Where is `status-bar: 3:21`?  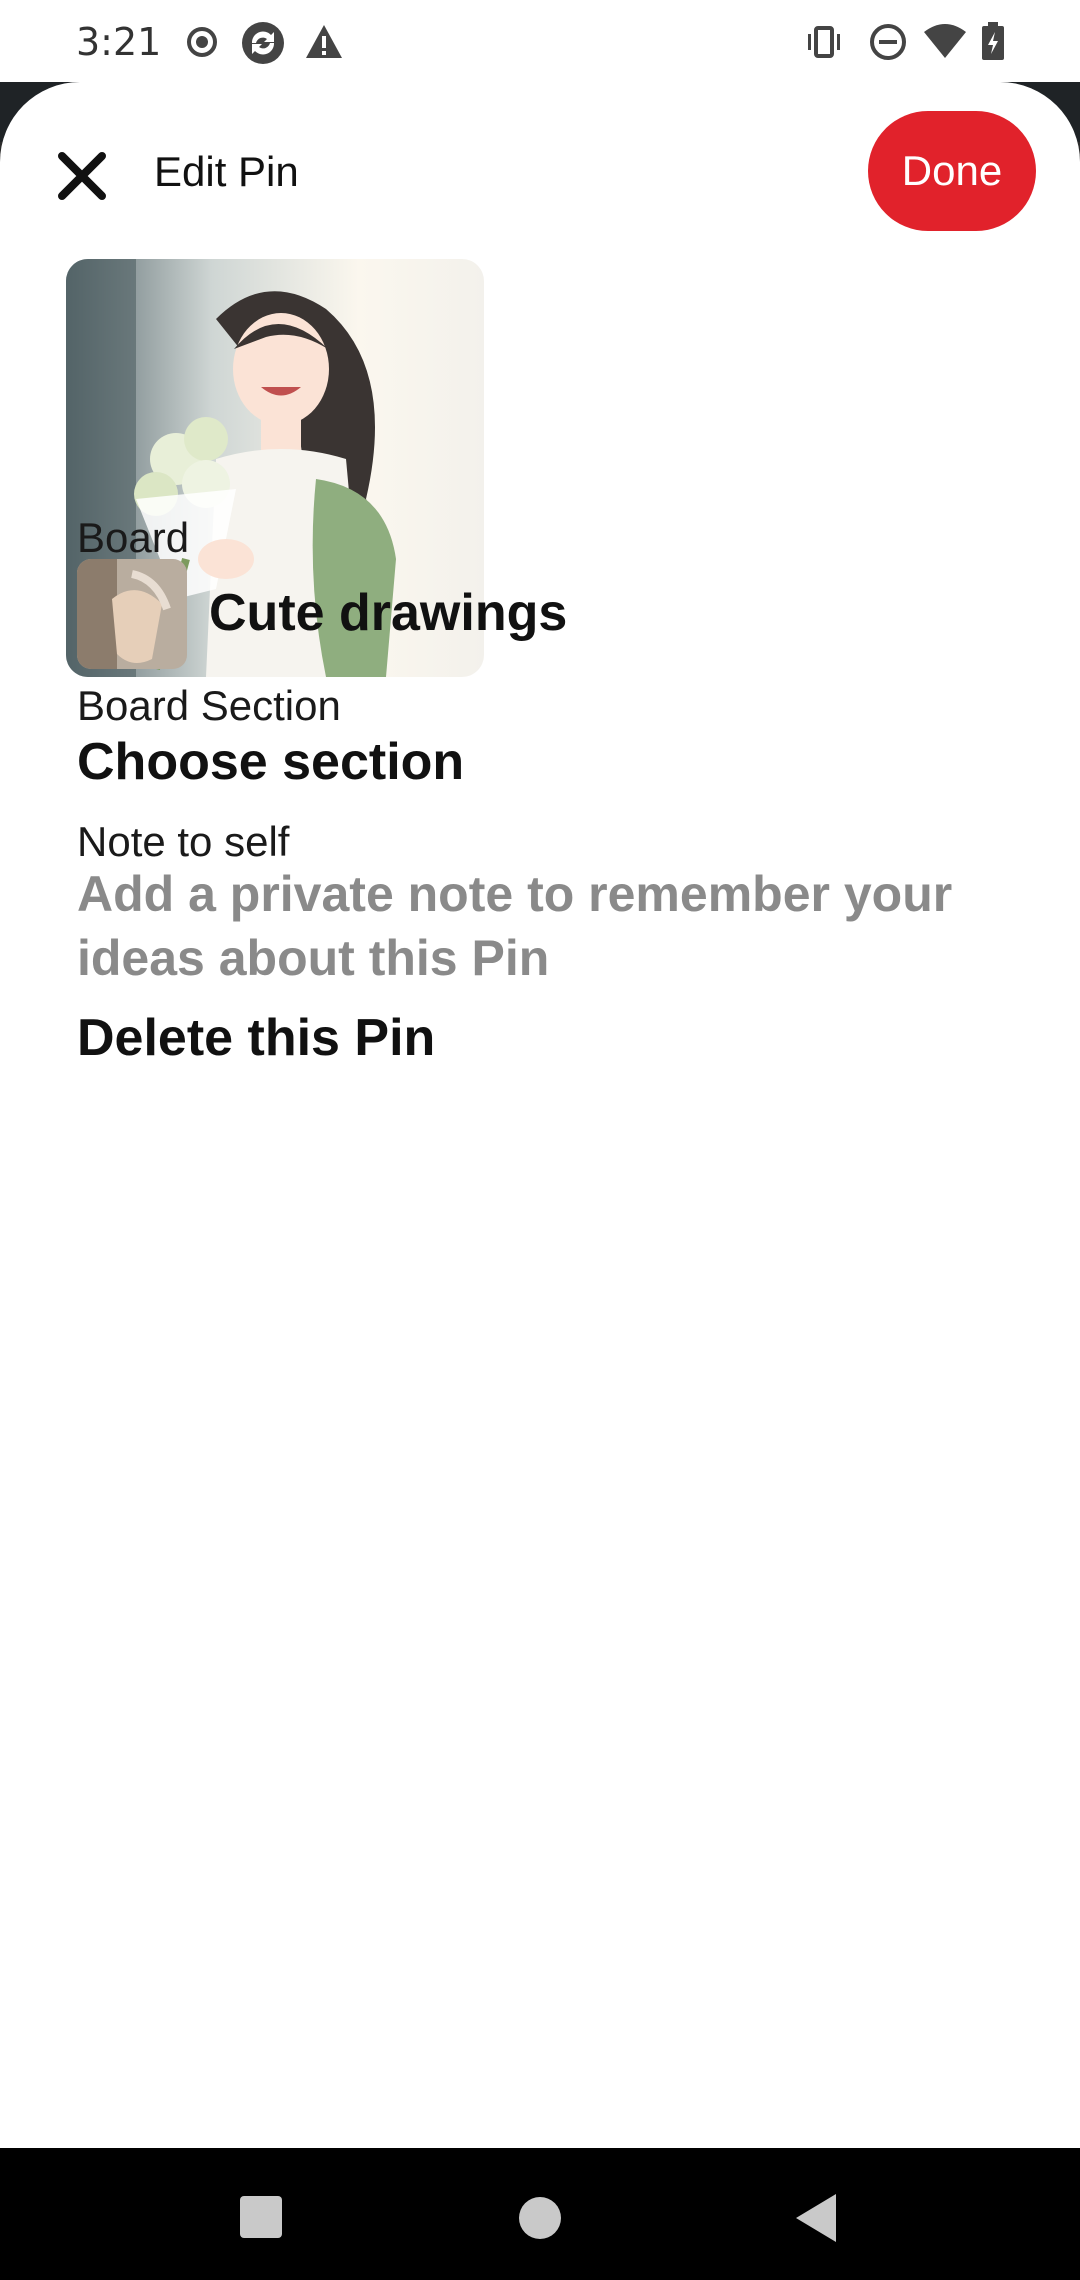
status-bar: 3:21 is located at coordinates (540, 43).